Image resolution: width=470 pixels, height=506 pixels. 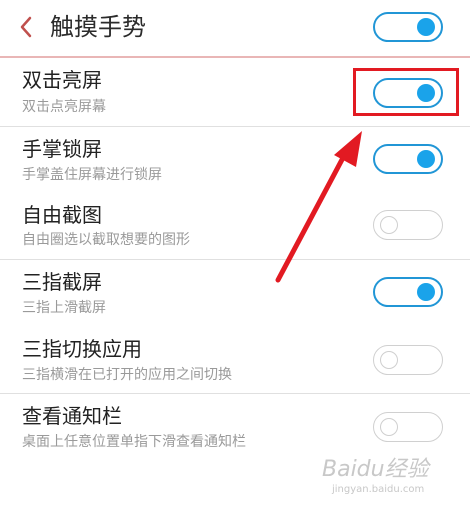 What do you see at coordinates (375, 469) in the screenshot?
I see `watermark-logo: Baidu经验` at bounding box center [375, 469].